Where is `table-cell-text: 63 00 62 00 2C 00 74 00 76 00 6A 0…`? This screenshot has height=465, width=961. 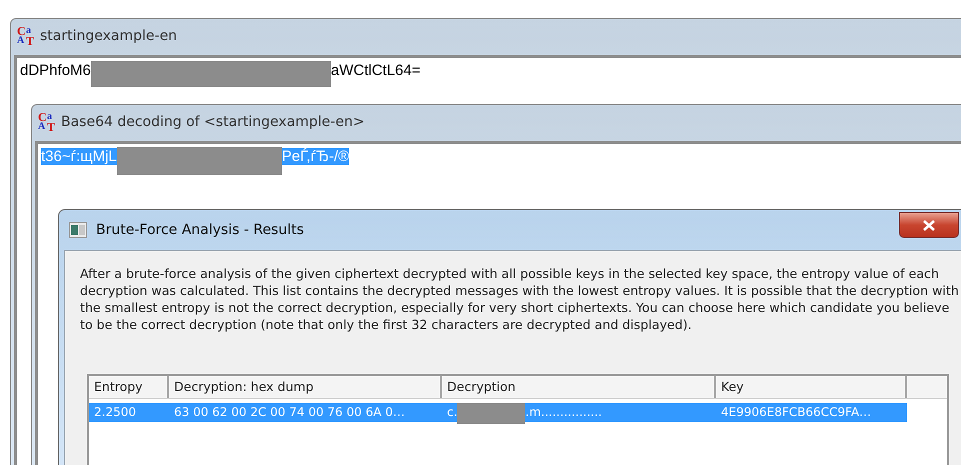 table-cell-text: 63 00 62 00 2C 00 74 00 76 00 6A 0… is located at coordinates (289, 412).